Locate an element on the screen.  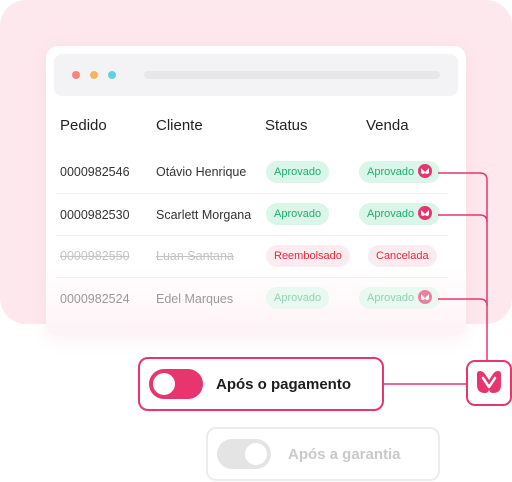
after-guarantee-option: Após a garantia is located at coordinates (323, 454).